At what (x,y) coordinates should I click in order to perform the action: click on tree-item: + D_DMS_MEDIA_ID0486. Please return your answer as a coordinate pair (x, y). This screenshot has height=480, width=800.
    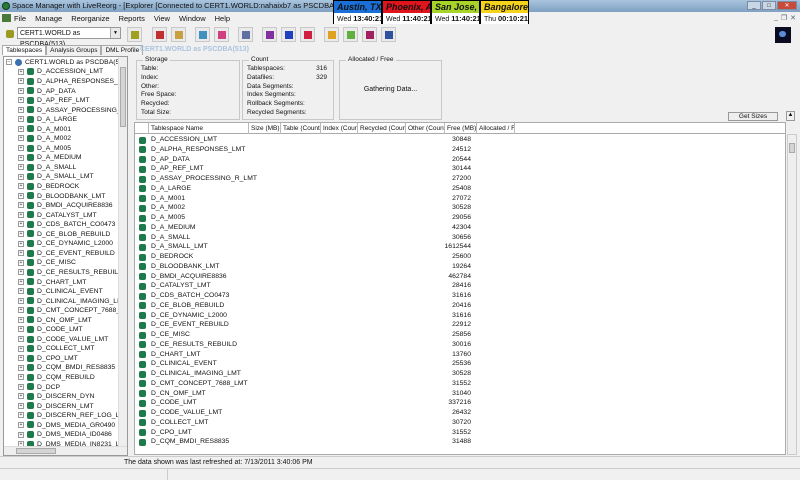
    Looking at the image, I should click on (65, 435).